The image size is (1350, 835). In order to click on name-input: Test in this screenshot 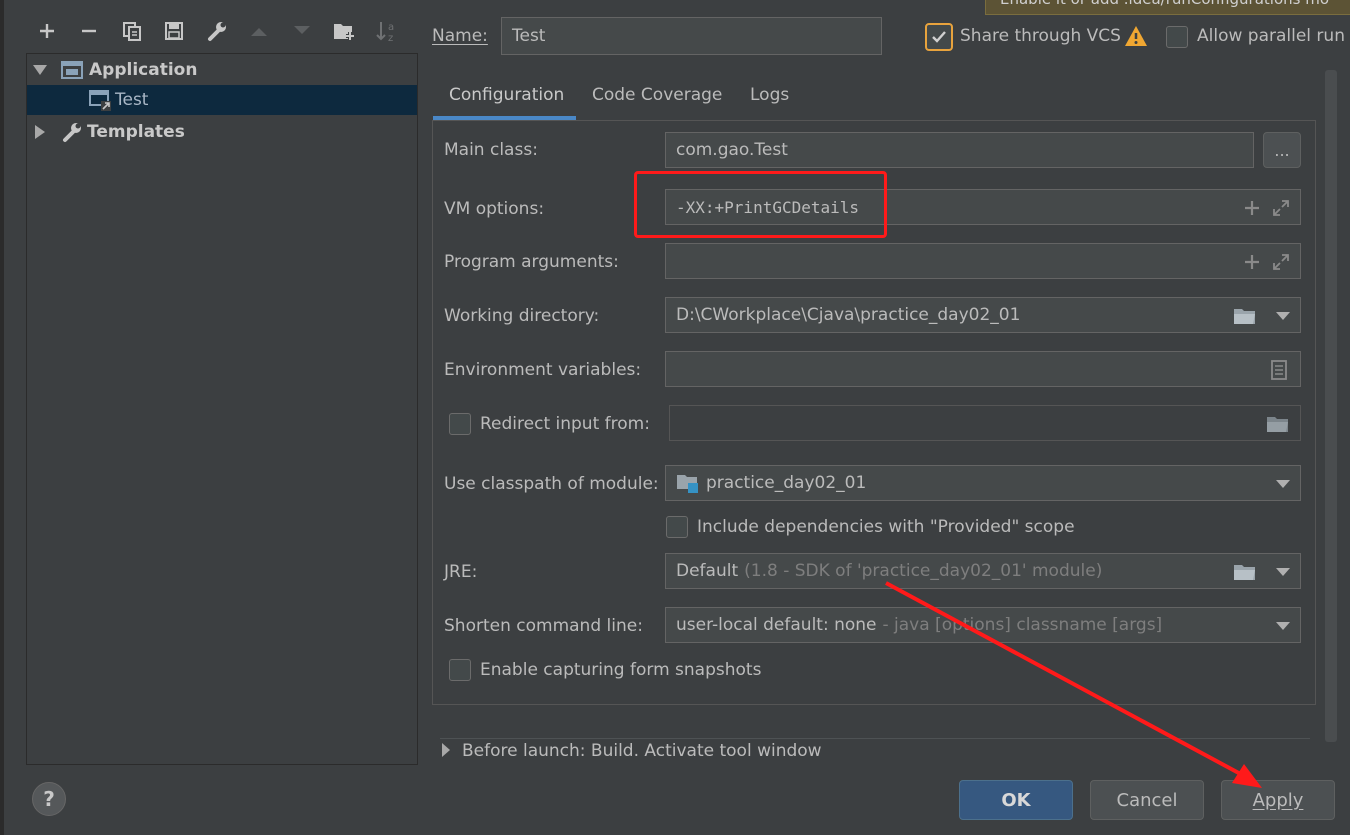, I will do `click(691, 36)`.